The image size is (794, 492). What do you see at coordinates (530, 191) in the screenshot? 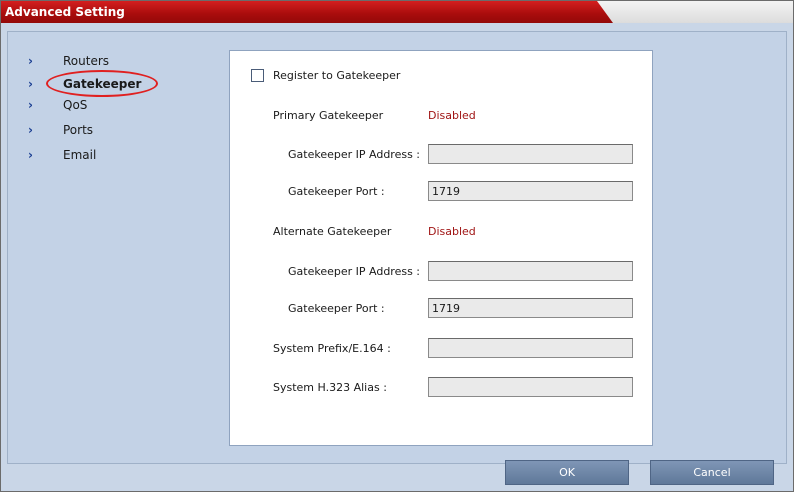
I see `primary-gatekeeper-port-input` at bounding box center [530, 191].